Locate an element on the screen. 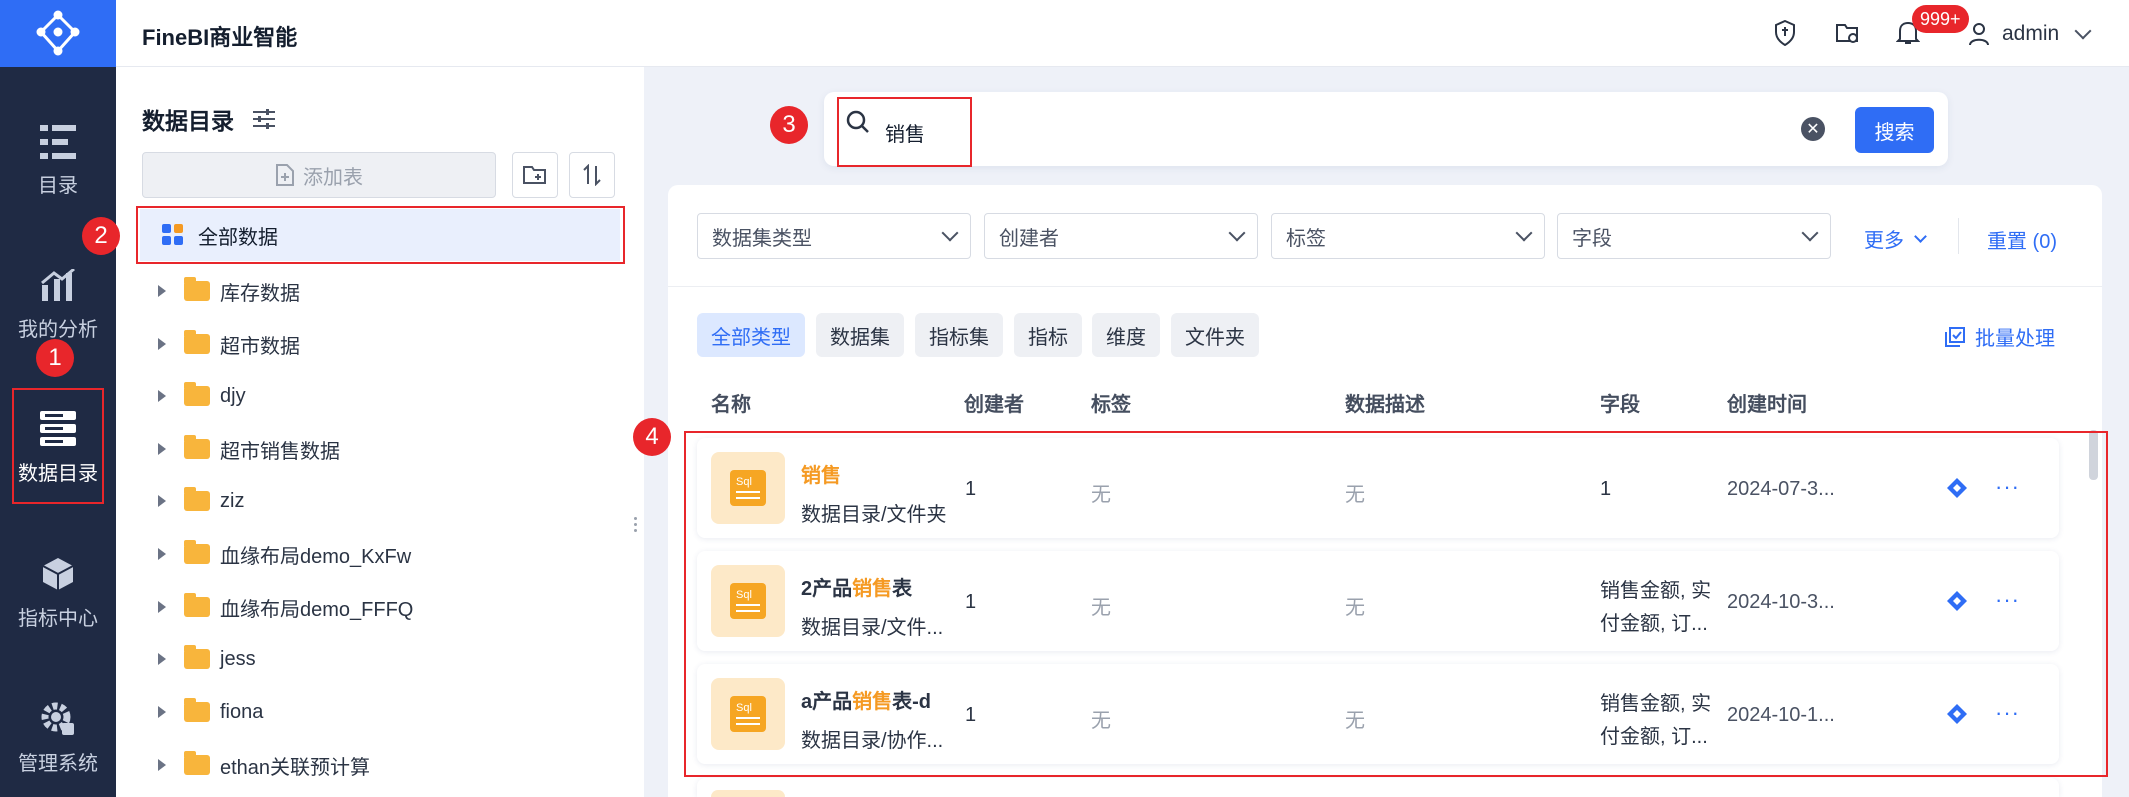  add-table-button: 添加表 is located at coordinates (319, 175).